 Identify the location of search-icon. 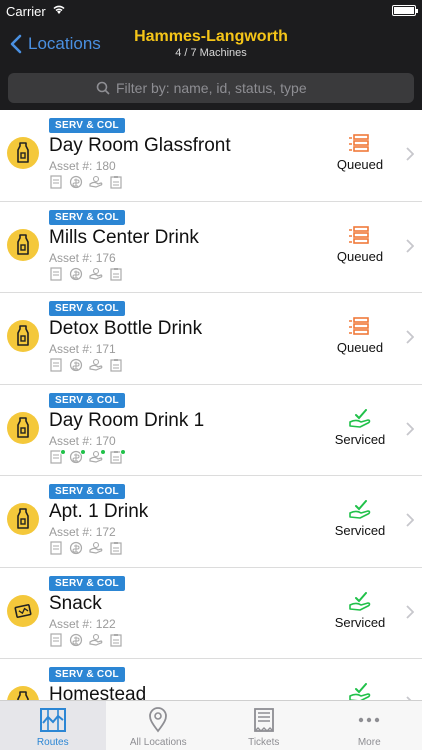
(103, 88).